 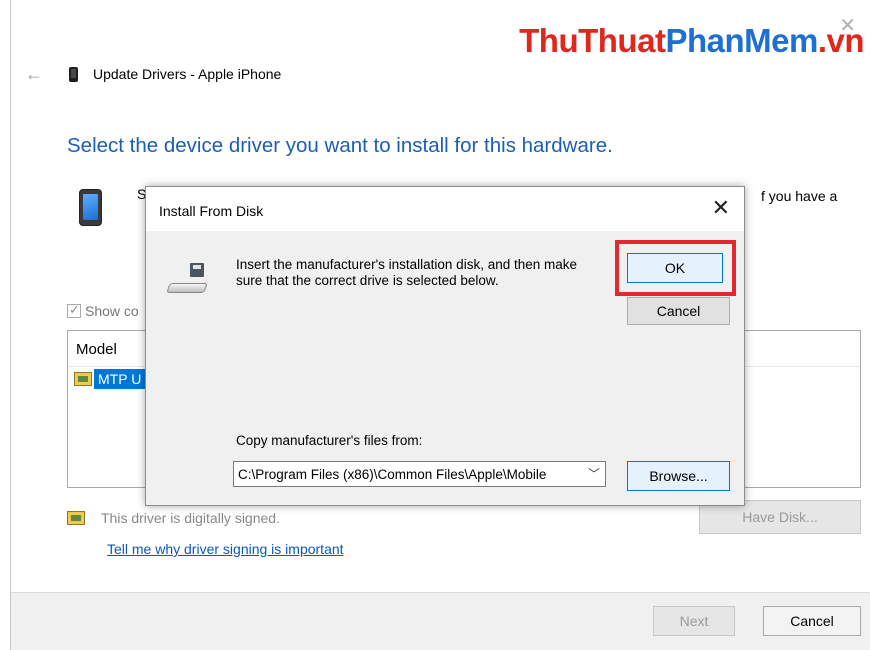 What do you see at coordinates (592, 40) in the screenshot?
I see `watermark-part-1: ThuThuat` at bounding box center [592, 40].